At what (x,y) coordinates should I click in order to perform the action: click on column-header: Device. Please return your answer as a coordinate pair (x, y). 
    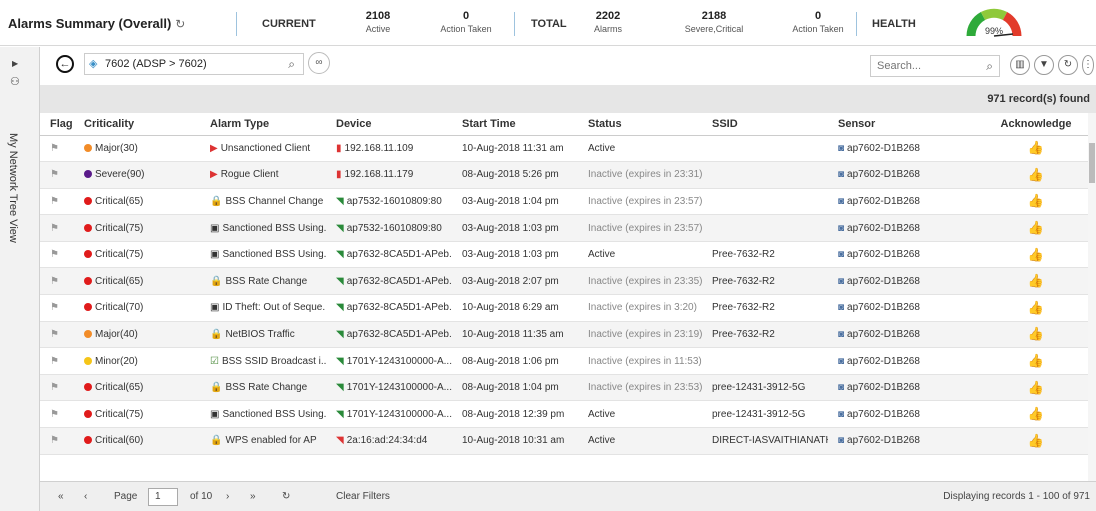
    Looking at the image, I should click on (389, 124).